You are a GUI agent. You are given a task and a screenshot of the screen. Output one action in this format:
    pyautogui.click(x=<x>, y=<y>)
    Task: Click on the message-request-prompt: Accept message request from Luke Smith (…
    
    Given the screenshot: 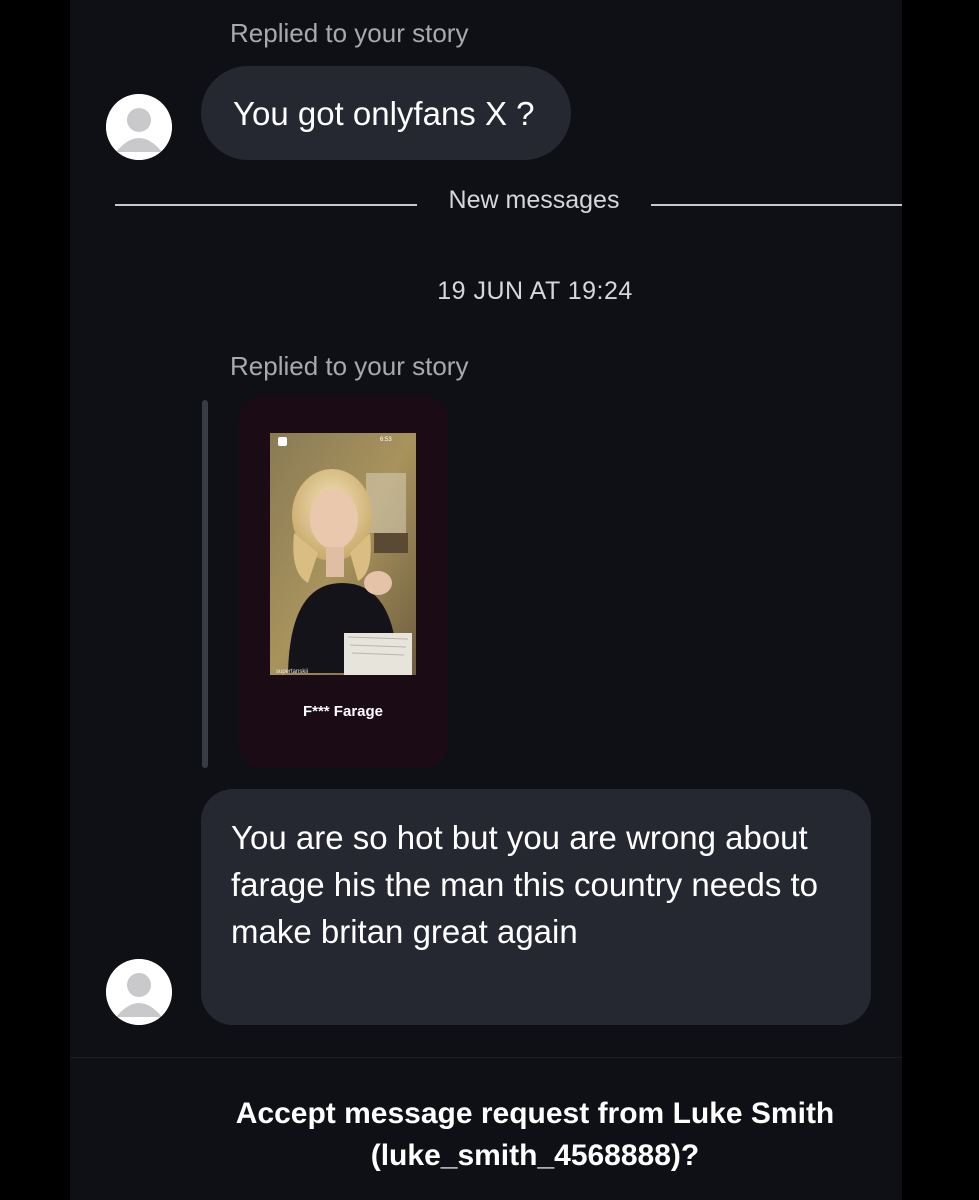 What is the action you would take?
    pyautogui.click(x=535, y=1135)
    